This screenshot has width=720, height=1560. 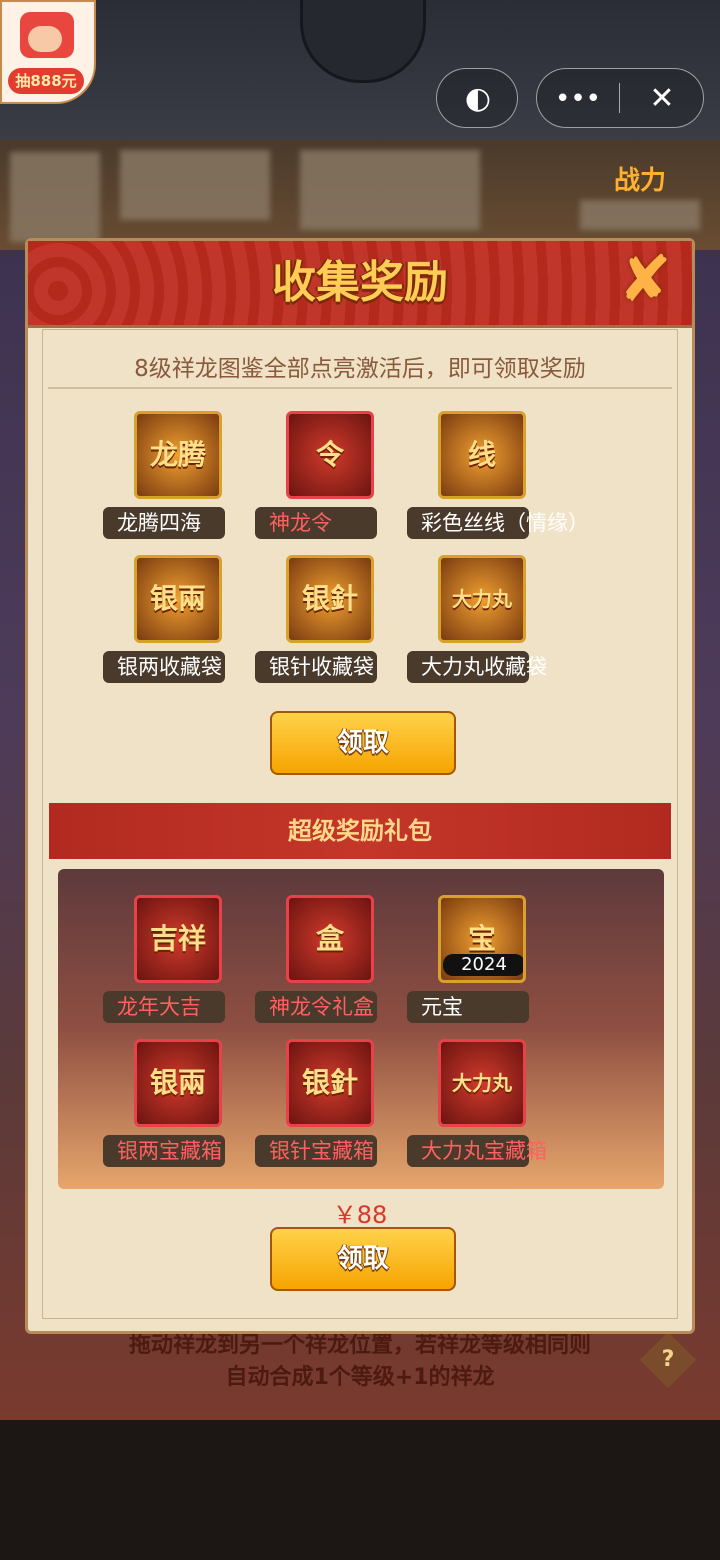 I want to click on reward-label: 元宝, so click(x=468, y=1007).